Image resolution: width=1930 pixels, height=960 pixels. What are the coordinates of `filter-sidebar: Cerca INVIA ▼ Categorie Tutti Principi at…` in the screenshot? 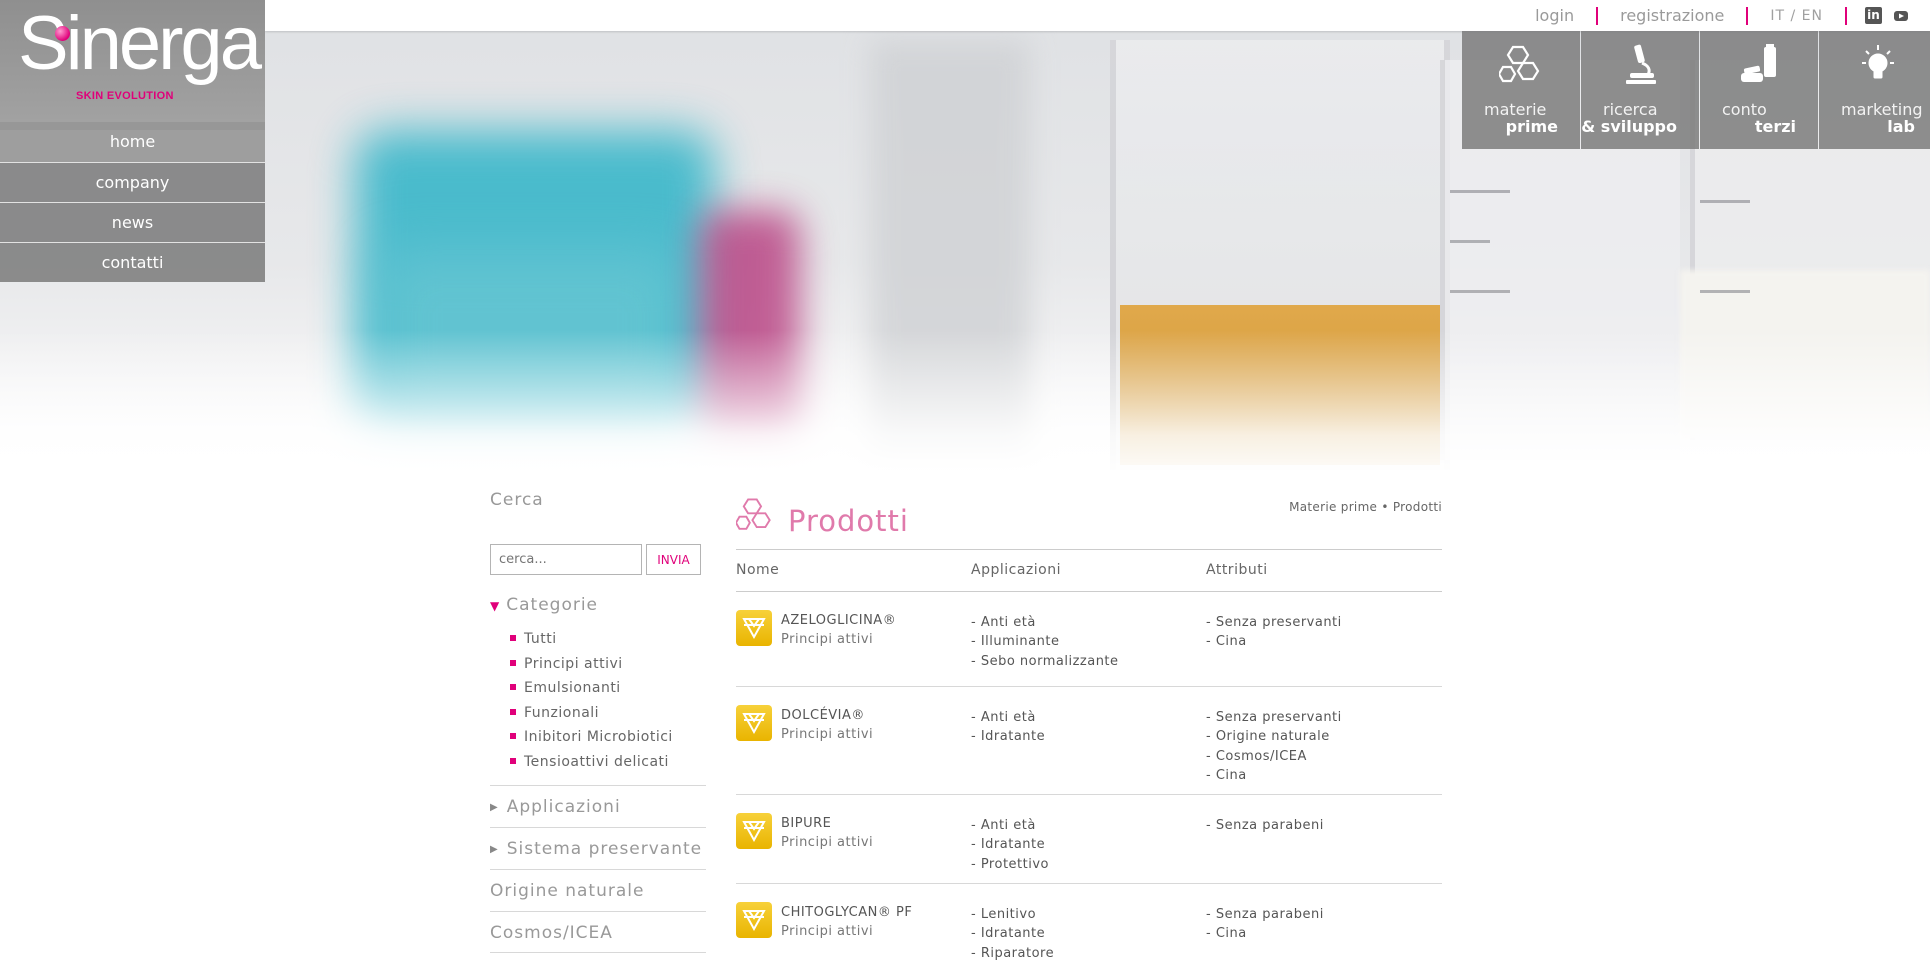 It's located at (598, 721).